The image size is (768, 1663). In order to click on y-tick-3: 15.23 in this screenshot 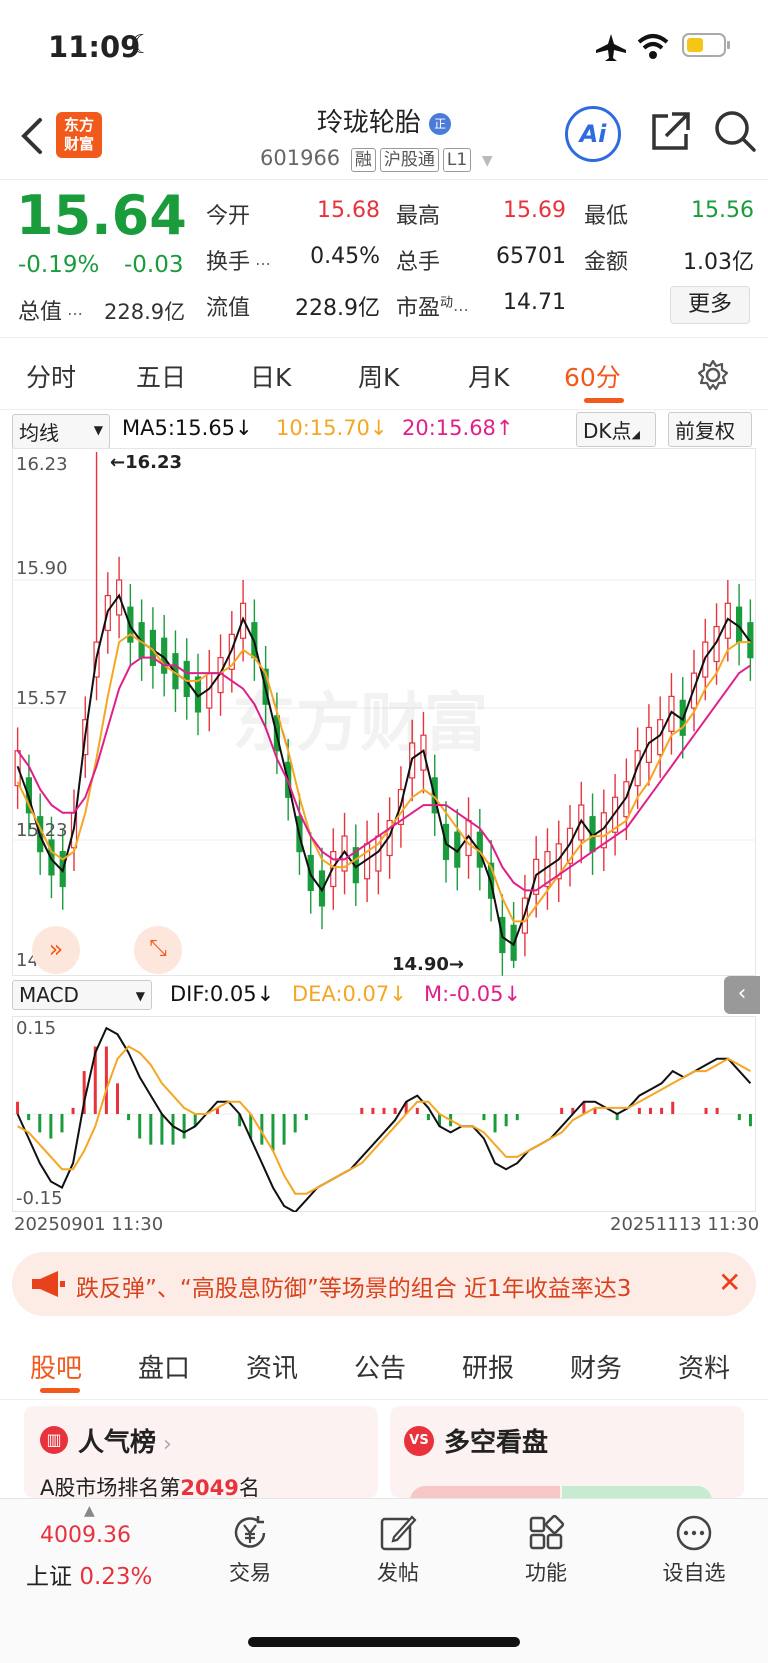, I will do `click(42, 830)`.